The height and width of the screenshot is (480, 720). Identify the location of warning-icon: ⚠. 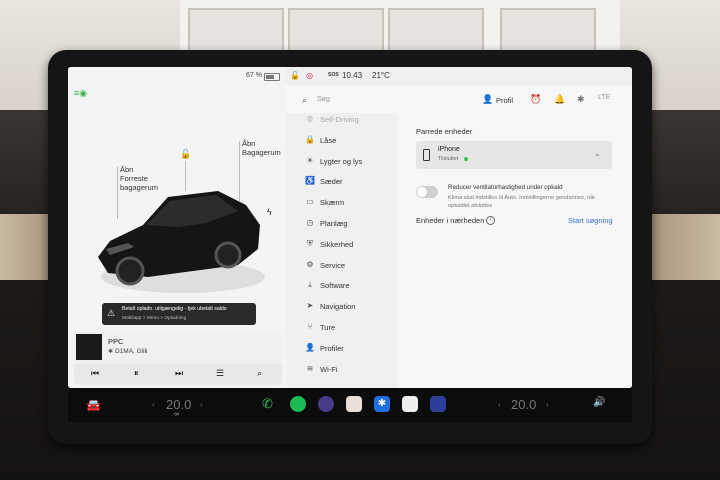
(111, 313).